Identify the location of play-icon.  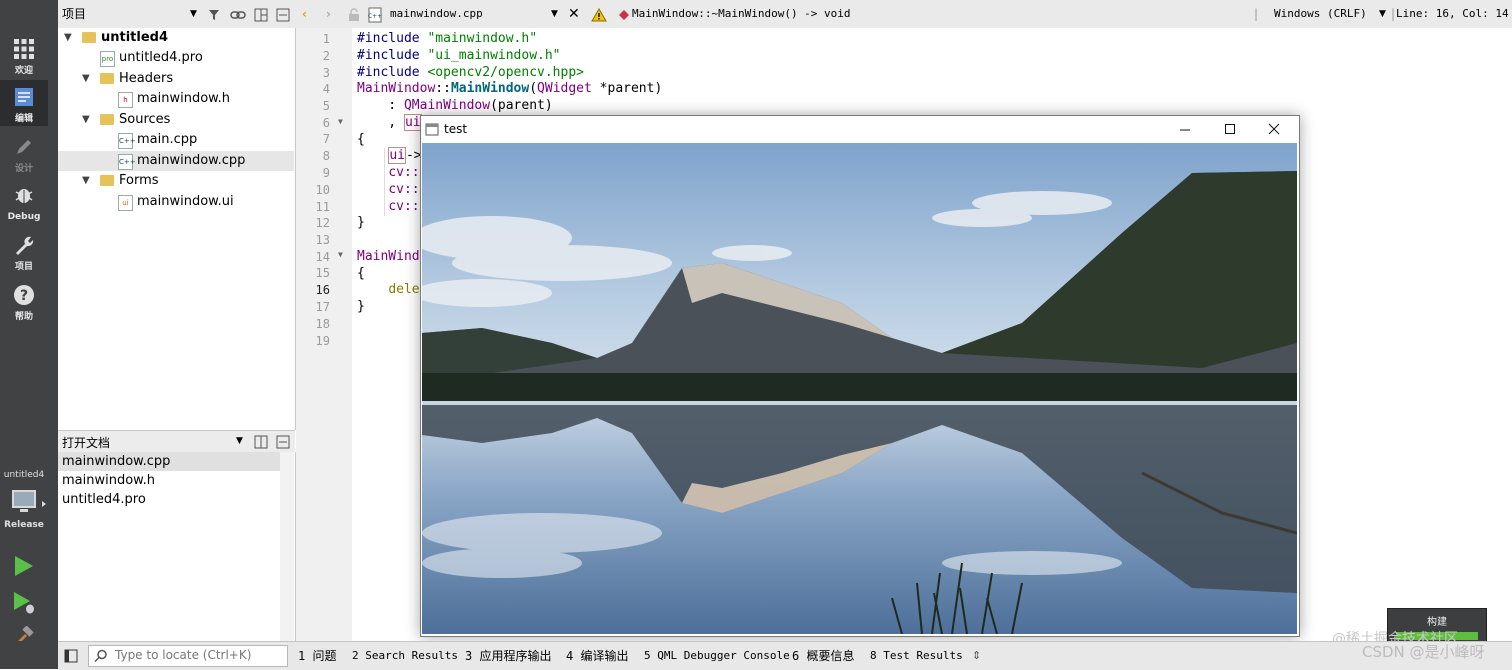
(24, 566).